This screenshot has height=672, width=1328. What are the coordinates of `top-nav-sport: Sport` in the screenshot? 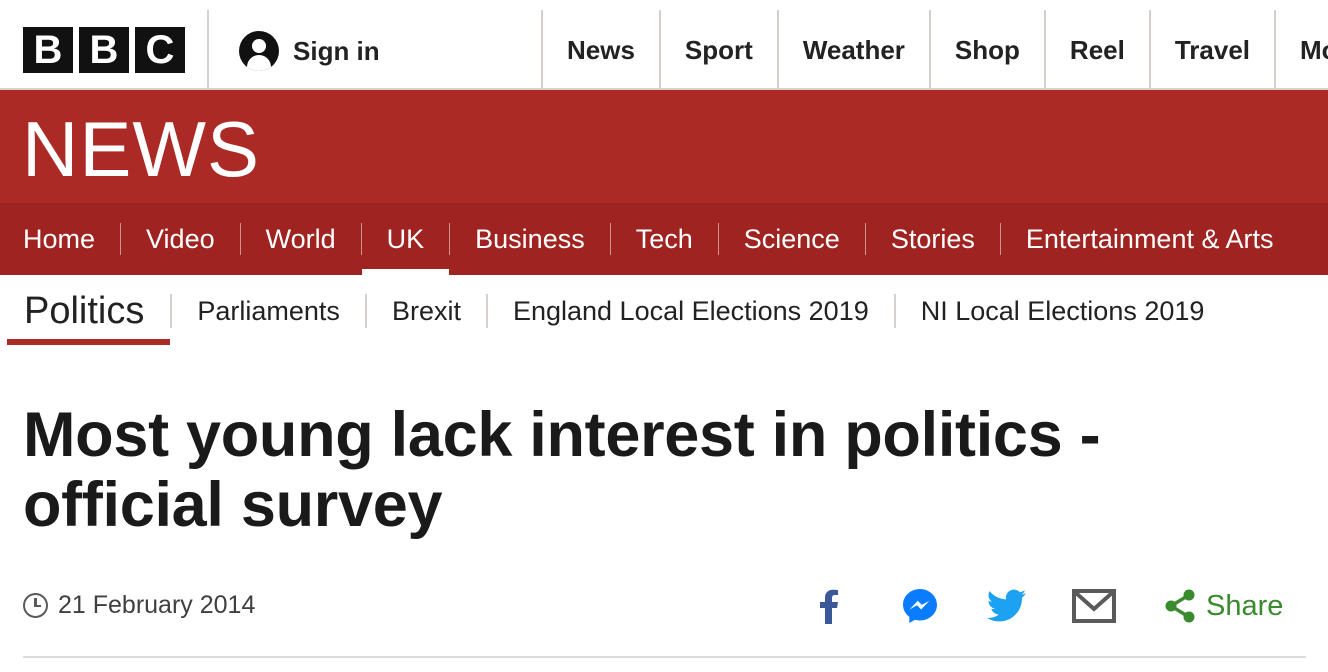 It's located at (717, 50).